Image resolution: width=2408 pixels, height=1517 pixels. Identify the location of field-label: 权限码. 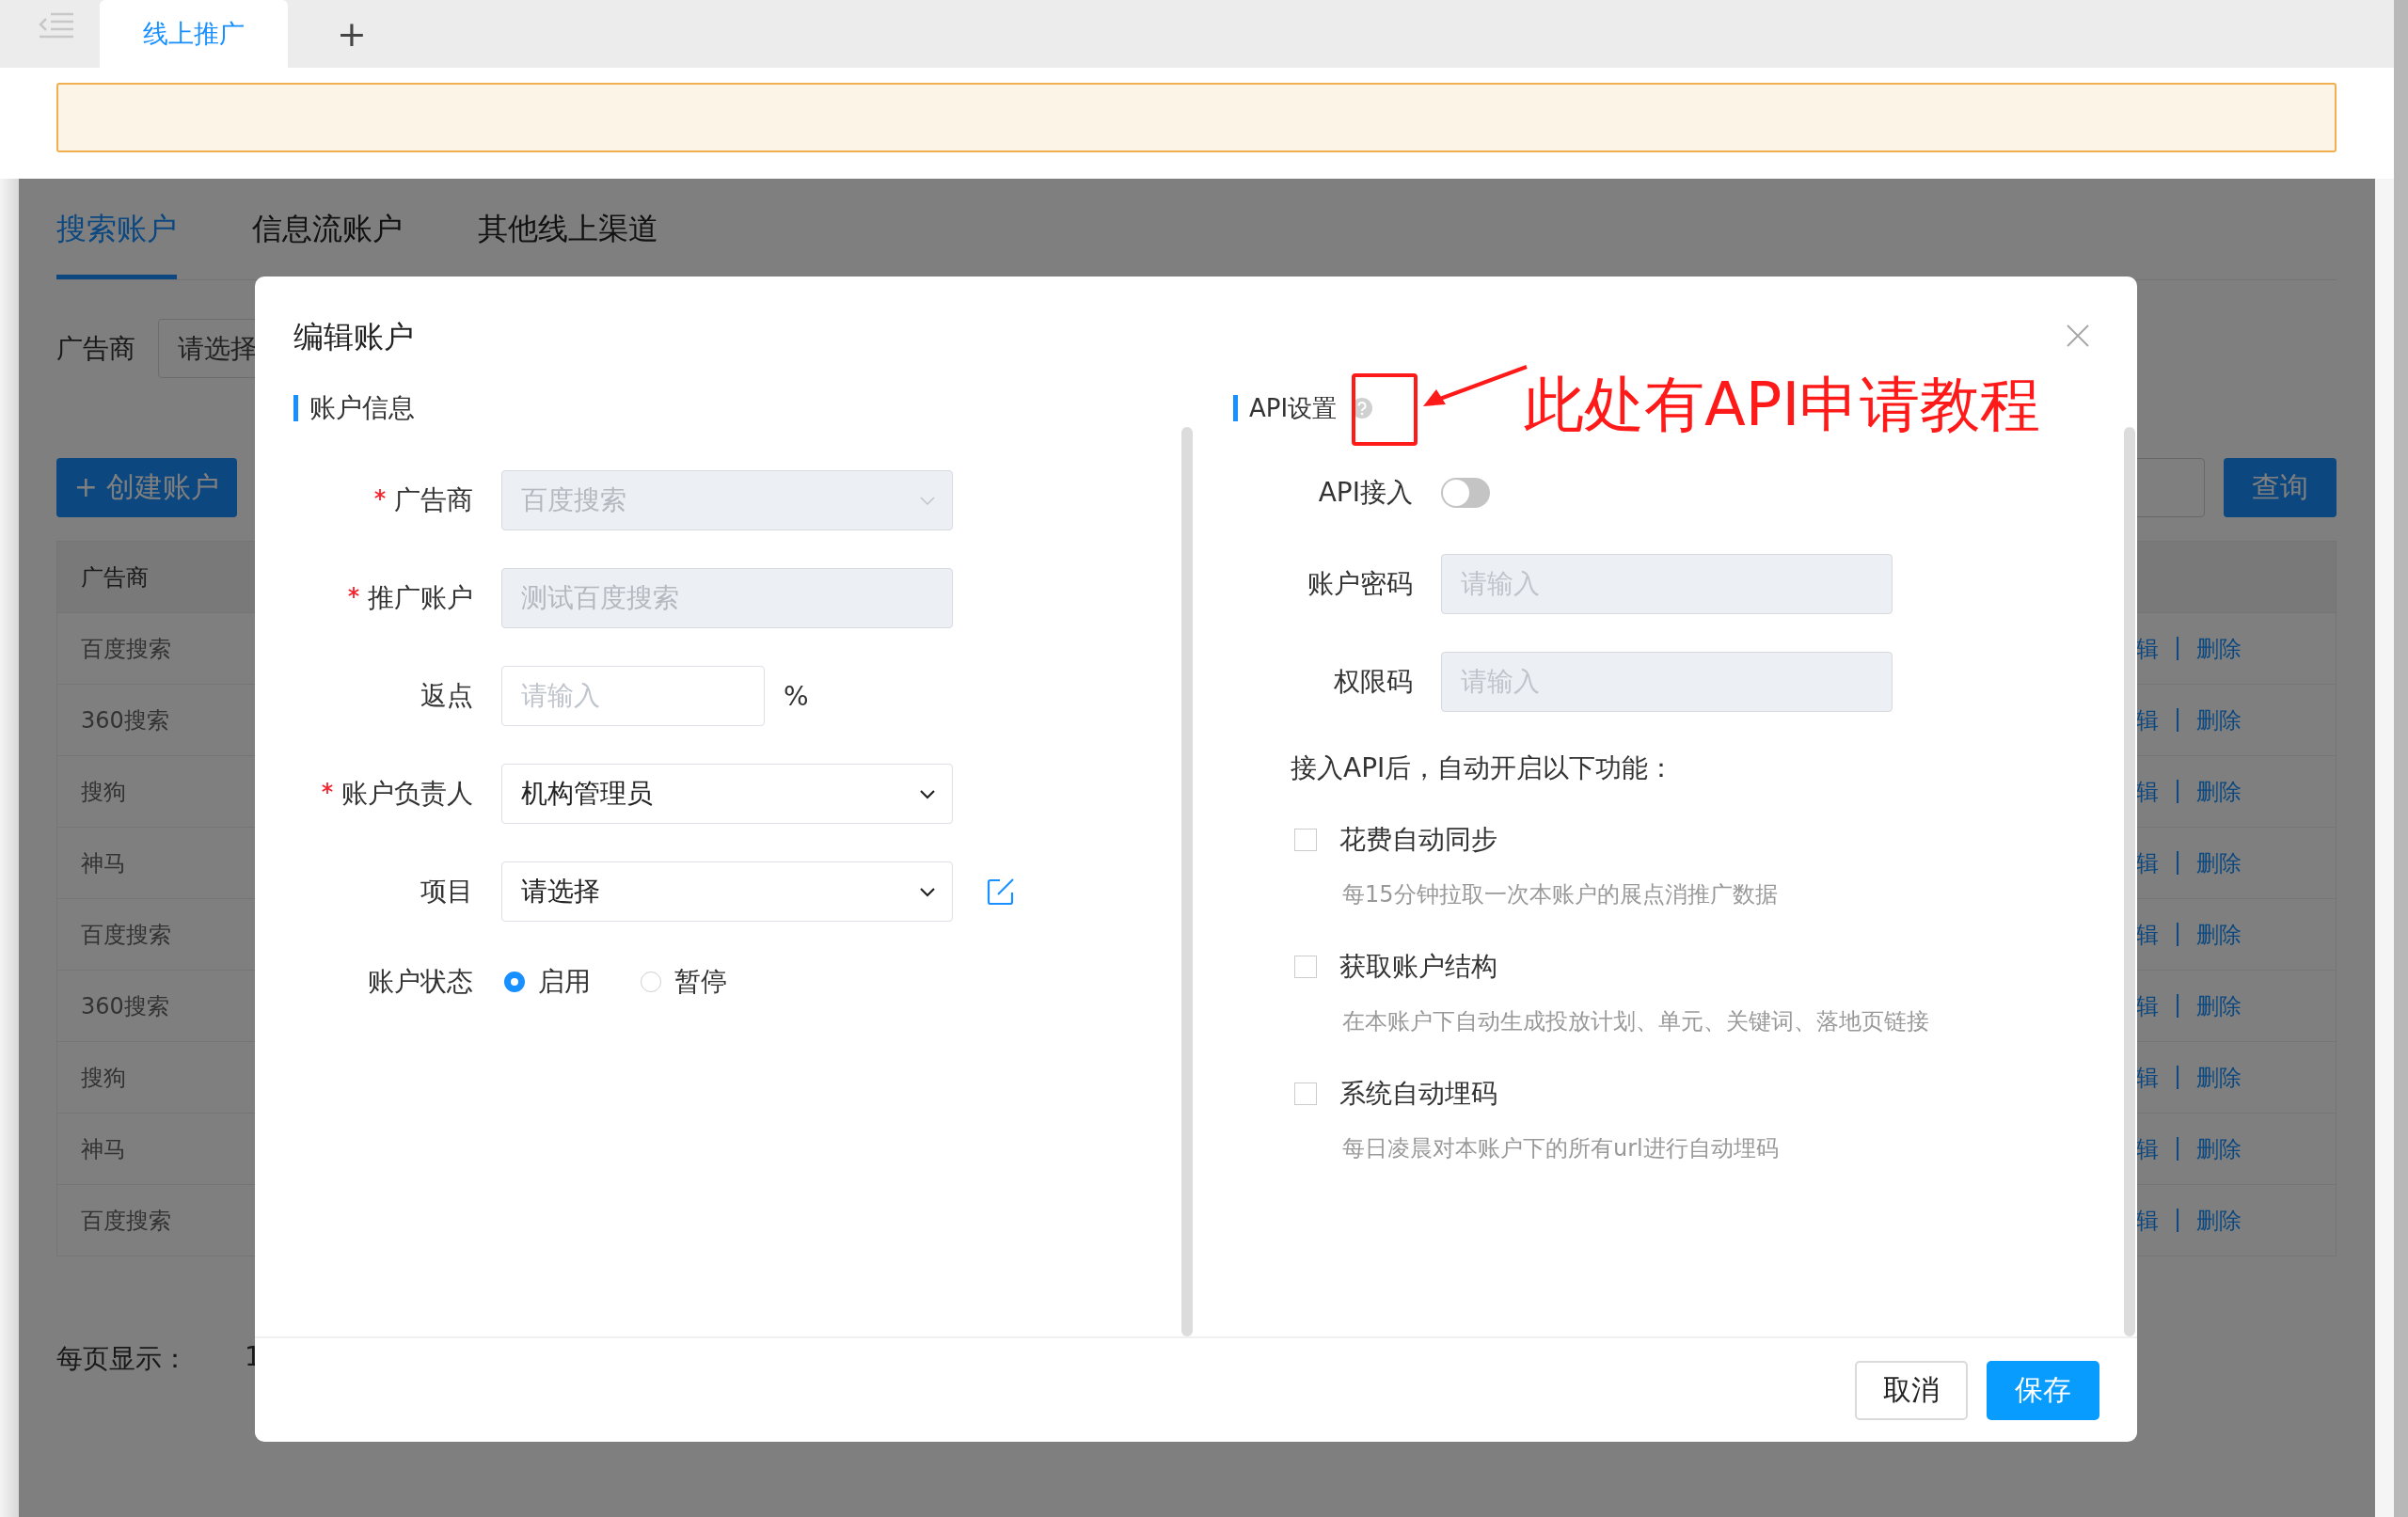
(1373, 682).